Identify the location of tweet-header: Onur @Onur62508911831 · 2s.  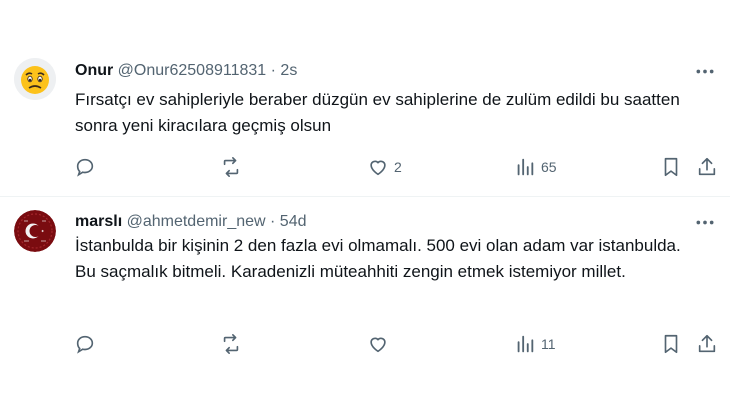
(186, 71).